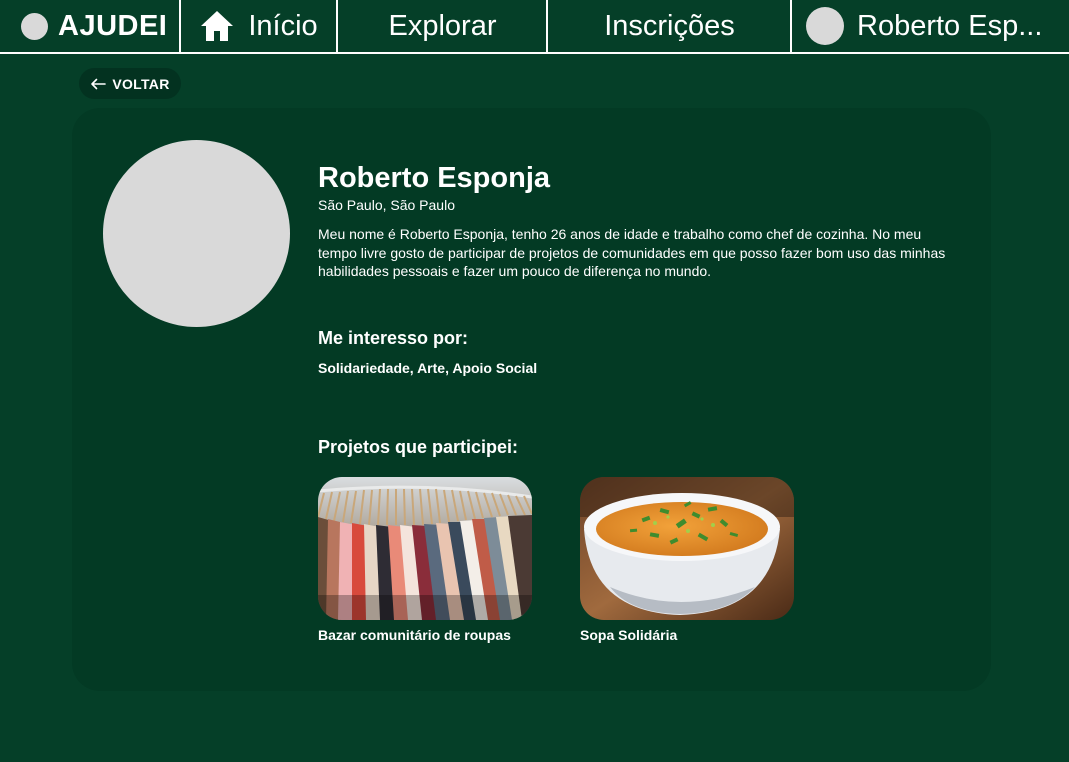 The width and height of the screenshot is (1069, 762). Describe the element at coordinates (418, 447) in the screenshot. I see `projects-heading: Projetos que participei:` at that location.